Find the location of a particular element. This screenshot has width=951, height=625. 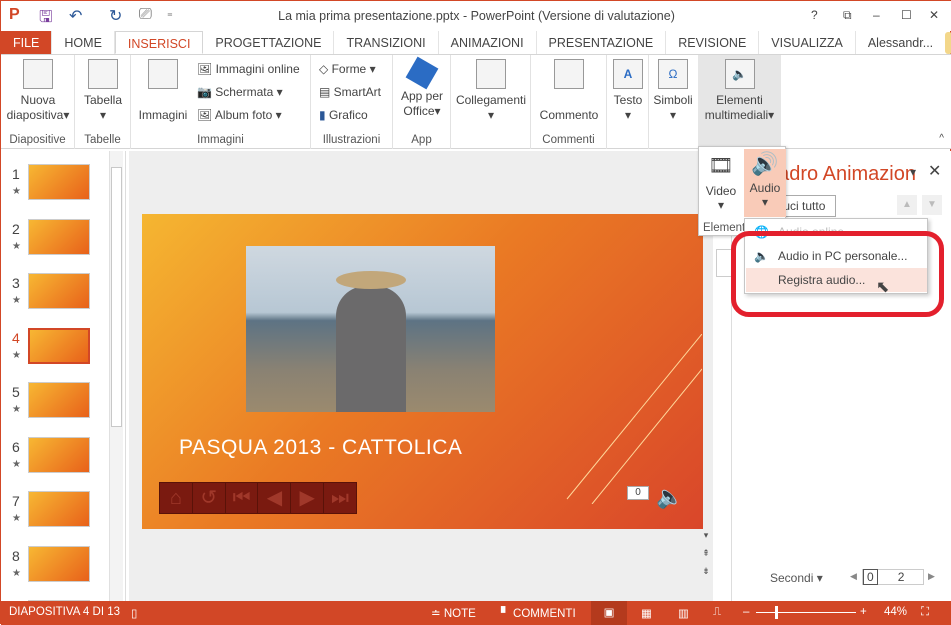

video-button: 🎞 Video ▾ is located at coordinates (721, 183).